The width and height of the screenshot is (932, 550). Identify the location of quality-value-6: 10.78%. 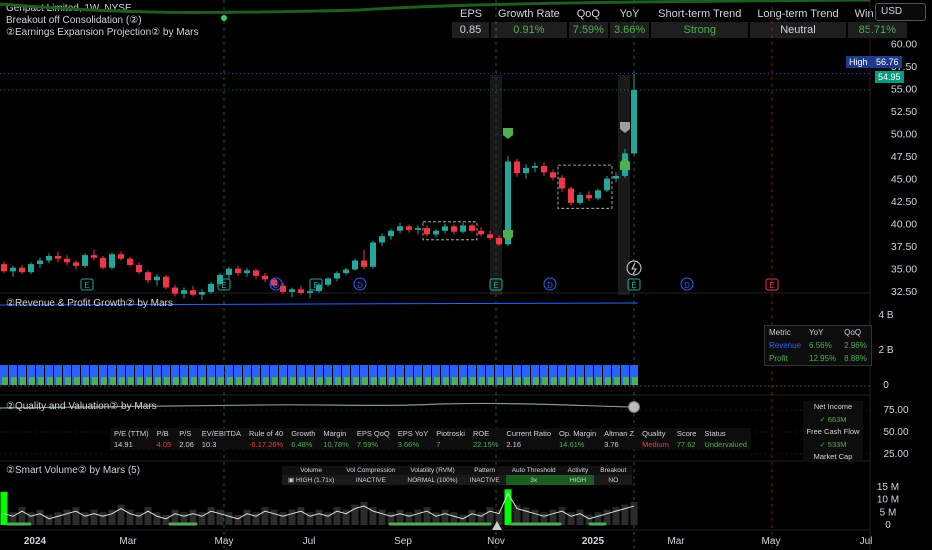
(336, 444).